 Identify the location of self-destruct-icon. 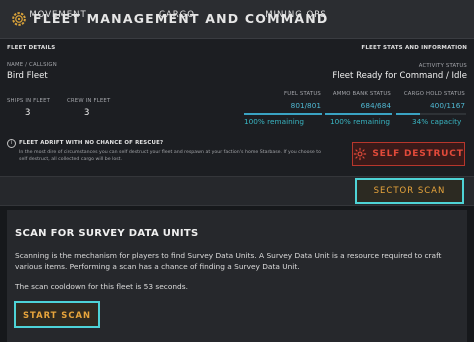
(360, 154).